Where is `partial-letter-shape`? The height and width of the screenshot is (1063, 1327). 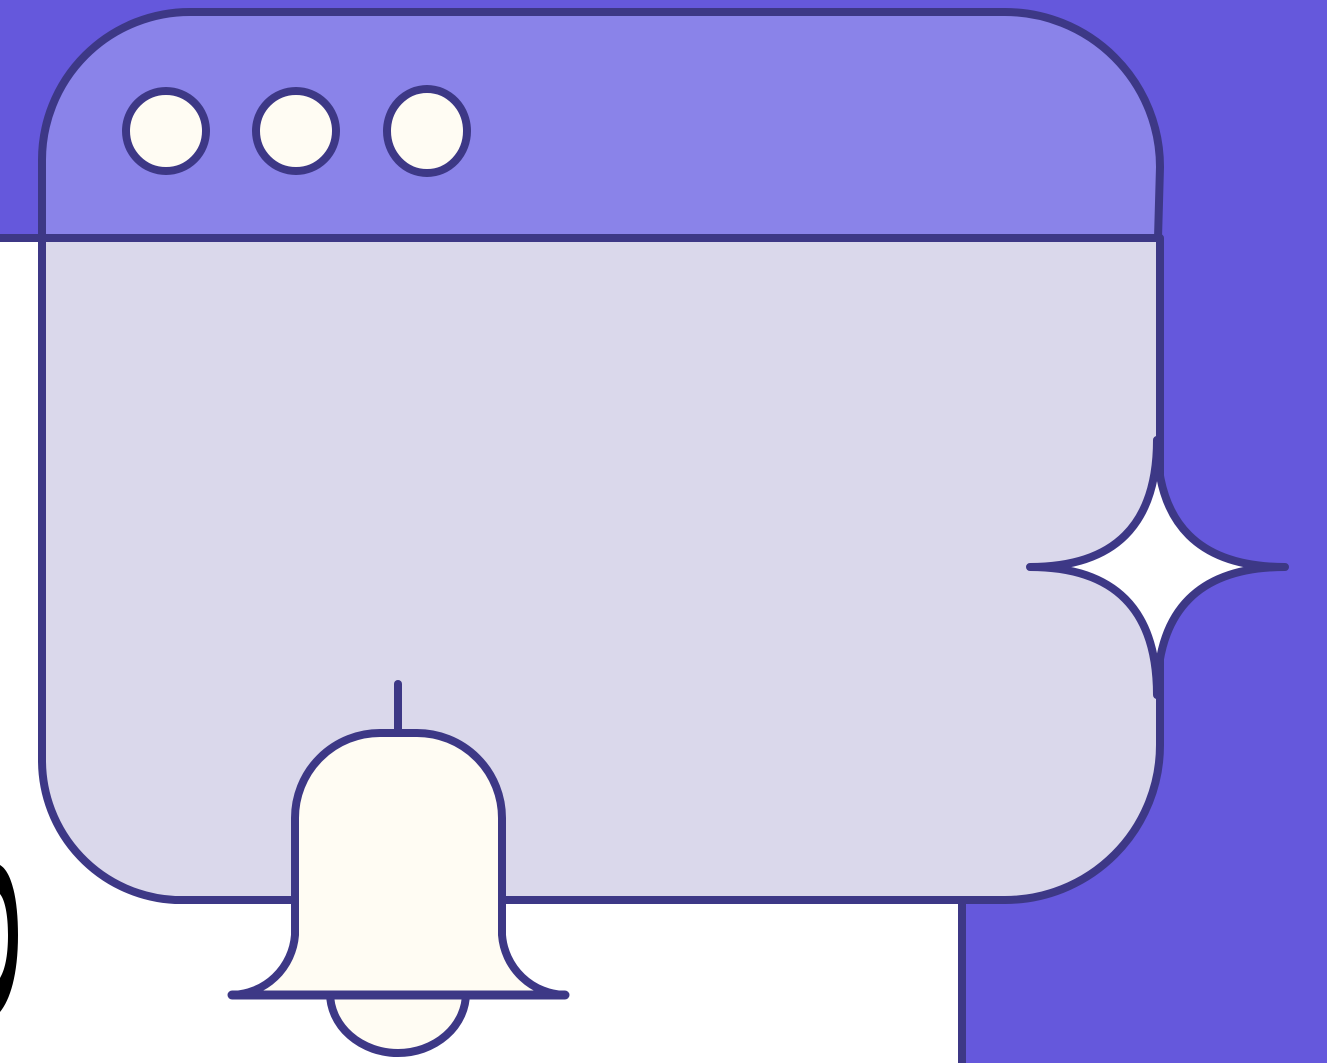
partial-letter-shape is located at coordinates (9, 938).